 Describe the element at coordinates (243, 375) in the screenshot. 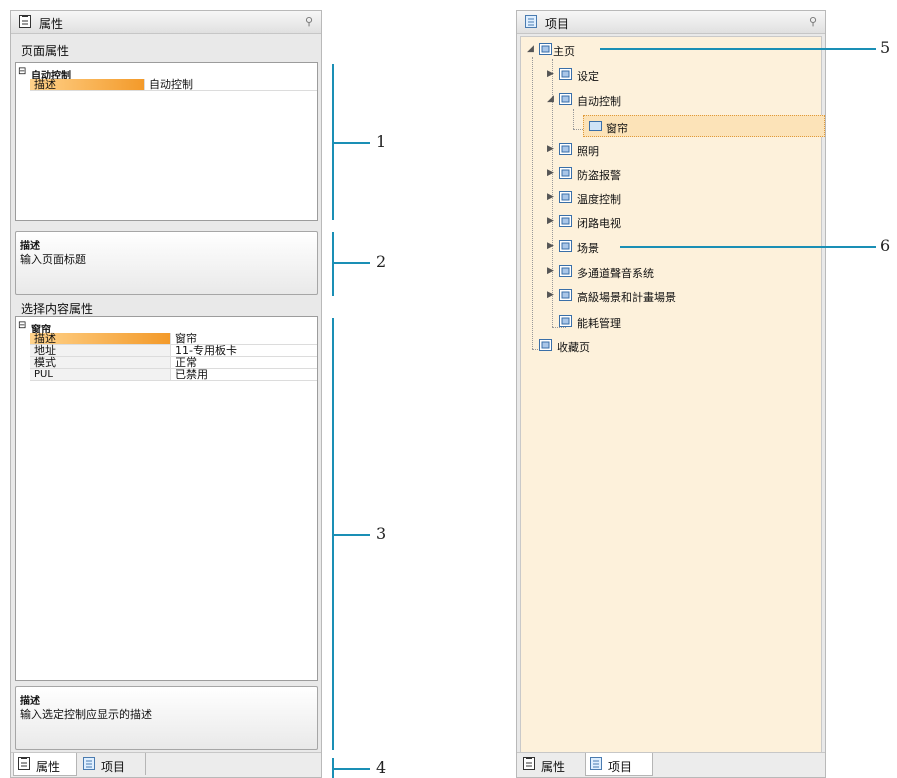

I see `property-value: 已禁用` at that location.